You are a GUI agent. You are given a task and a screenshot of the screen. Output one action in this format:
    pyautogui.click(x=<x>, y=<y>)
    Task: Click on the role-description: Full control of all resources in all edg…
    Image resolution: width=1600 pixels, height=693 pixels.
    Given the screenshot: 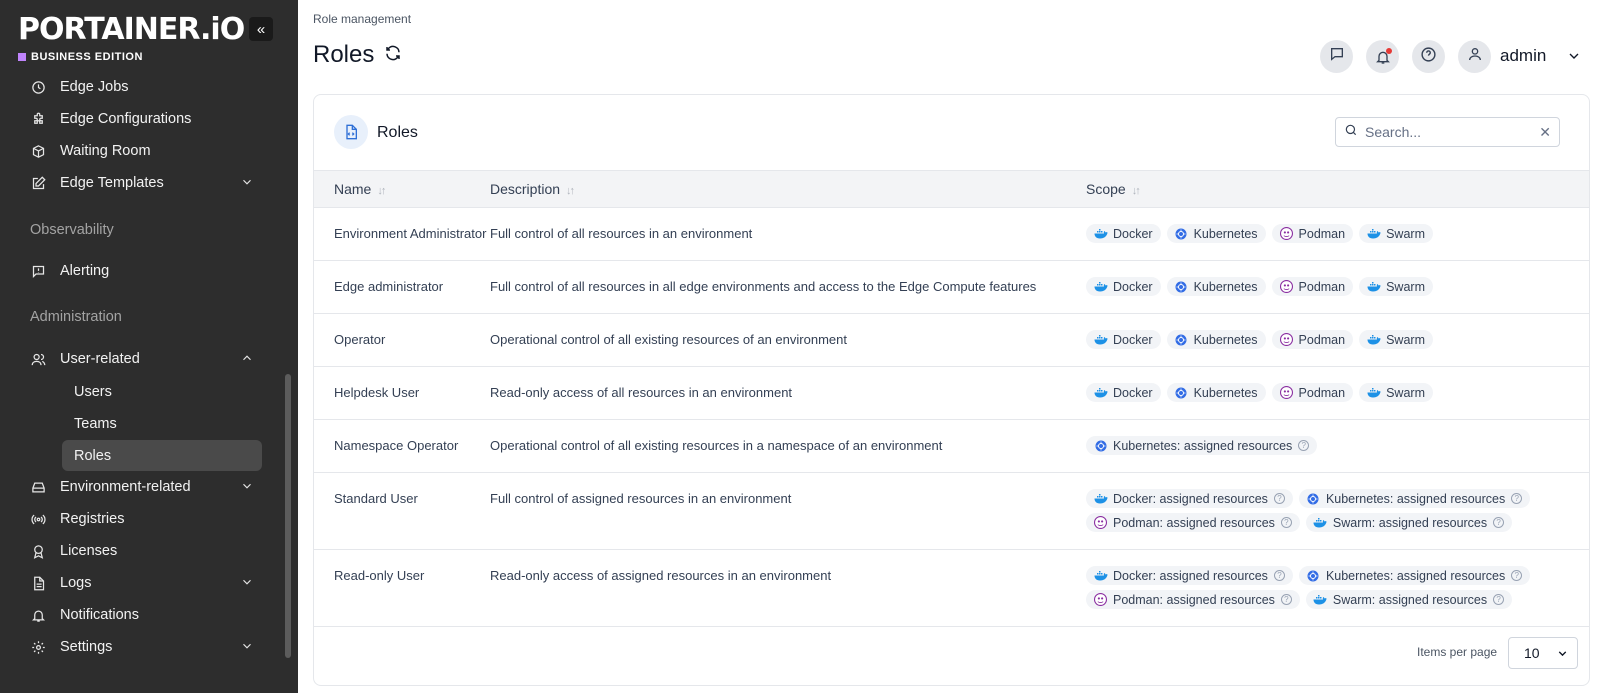 What is the action you would take?
    pyautogui.click(x=763, y=286)
    